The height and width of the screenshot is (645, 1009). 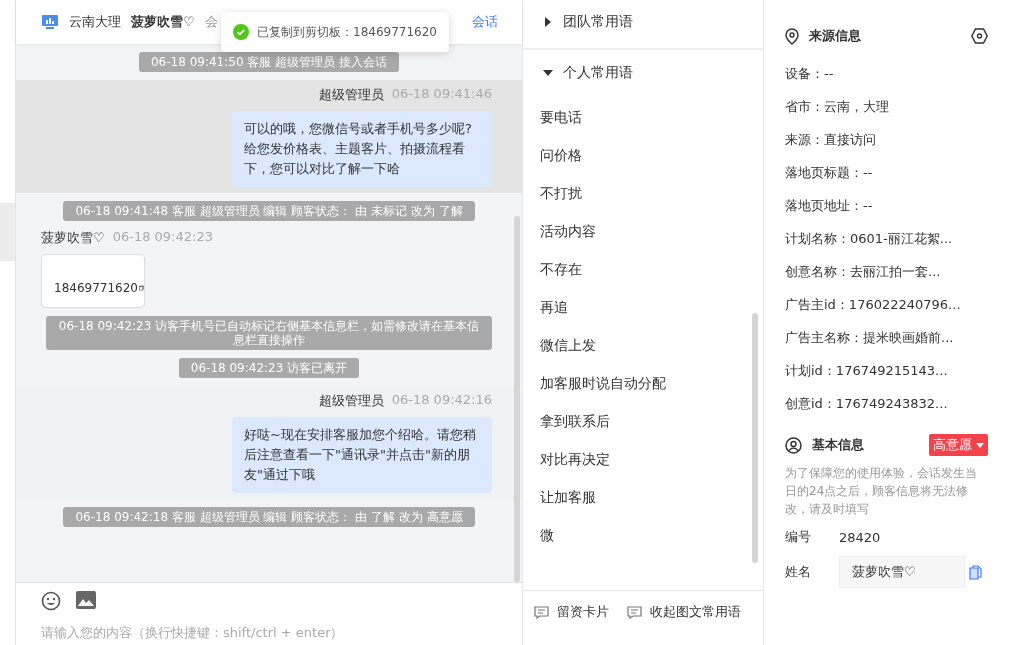 I want to click on sender-name: 菠萝吹雪♡, so click(x=73, y=238).